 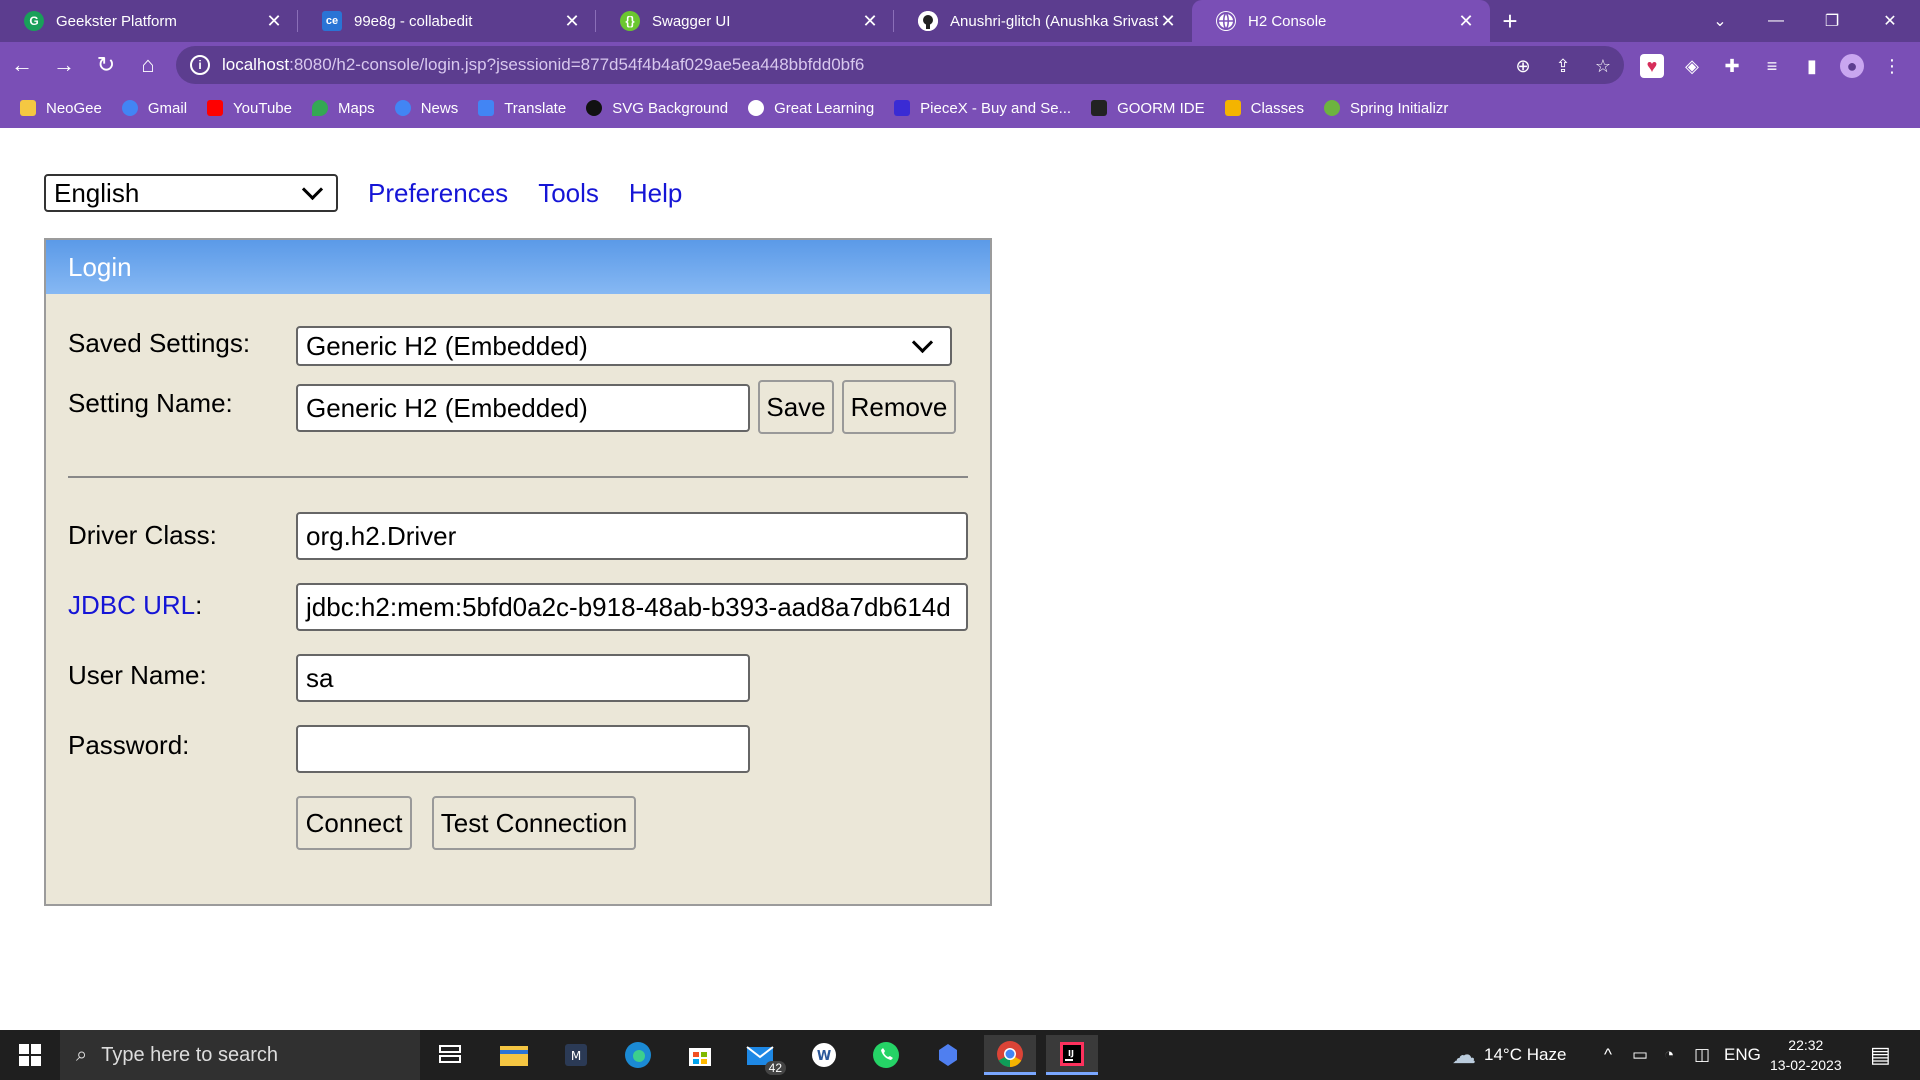 I want to click on clock: 22:32 13-02-2023, so click(x=1806, y=1055).